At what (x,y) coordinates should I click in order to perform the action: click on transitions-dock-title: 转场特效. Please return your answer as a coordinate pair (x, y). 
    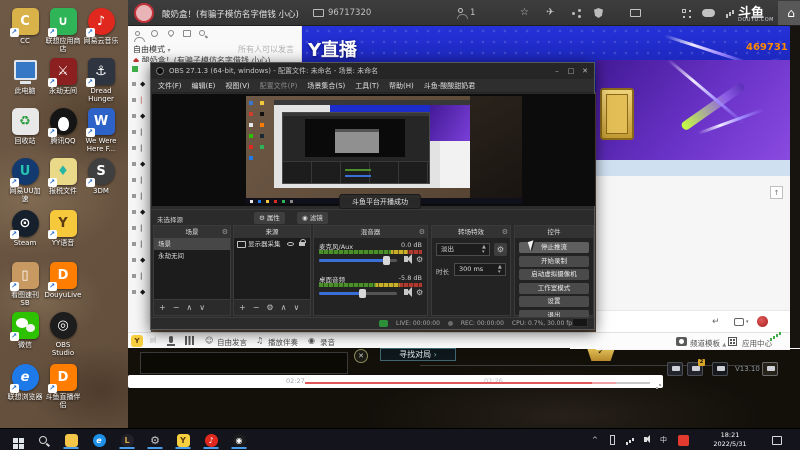
    Looking at the image, I should click on (471, 232).